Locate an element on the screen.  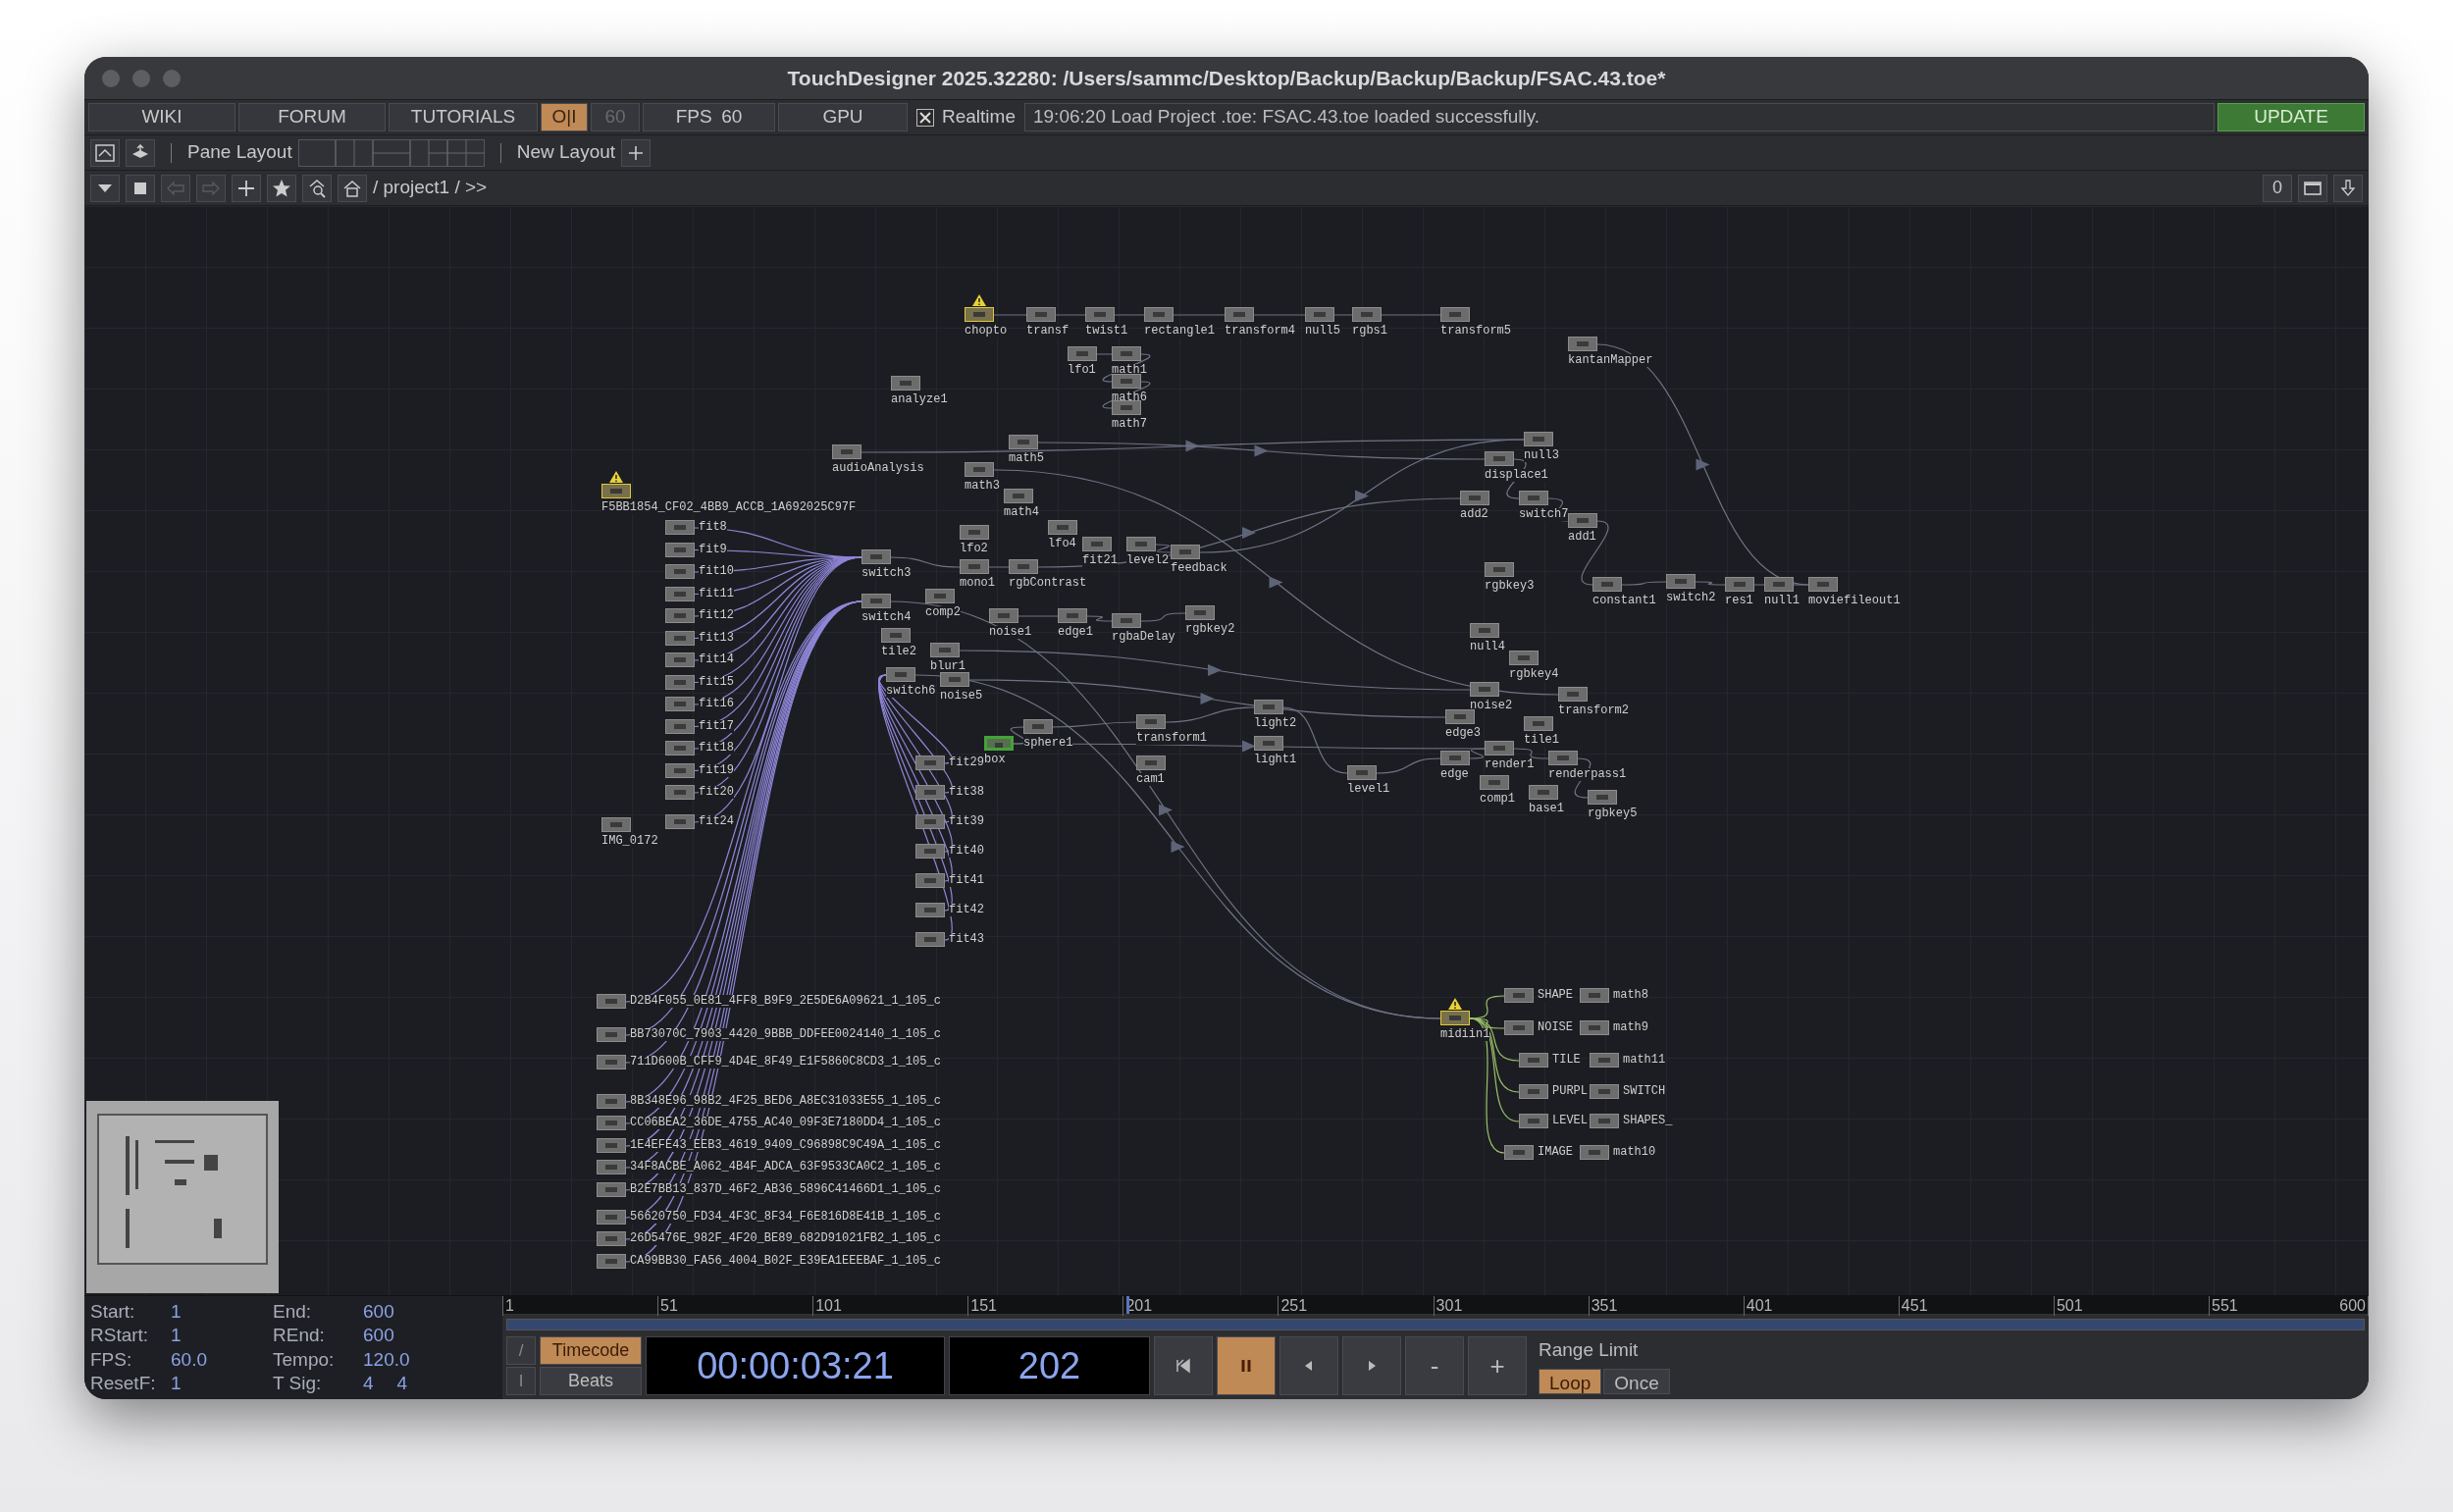
minimize-button is located at coordinates (141, 78).